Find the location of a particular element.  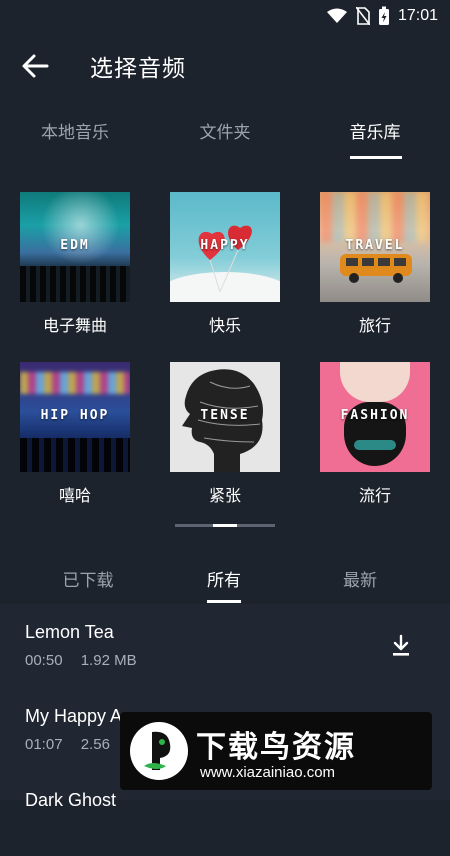

category-cover-hip-hop: HIP HOP is located at coordinates (75, 417).